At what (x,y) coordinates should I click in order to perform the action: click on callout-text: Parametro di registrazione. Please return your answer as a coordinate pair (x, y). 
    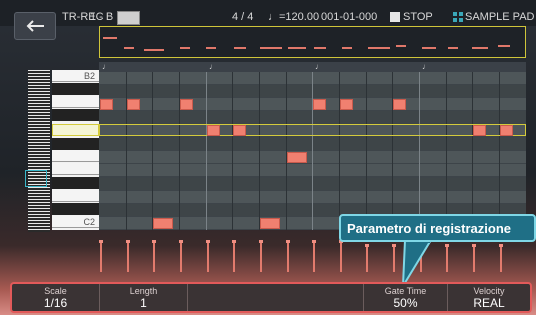
    Looking at the image, I should click on (429, 228).